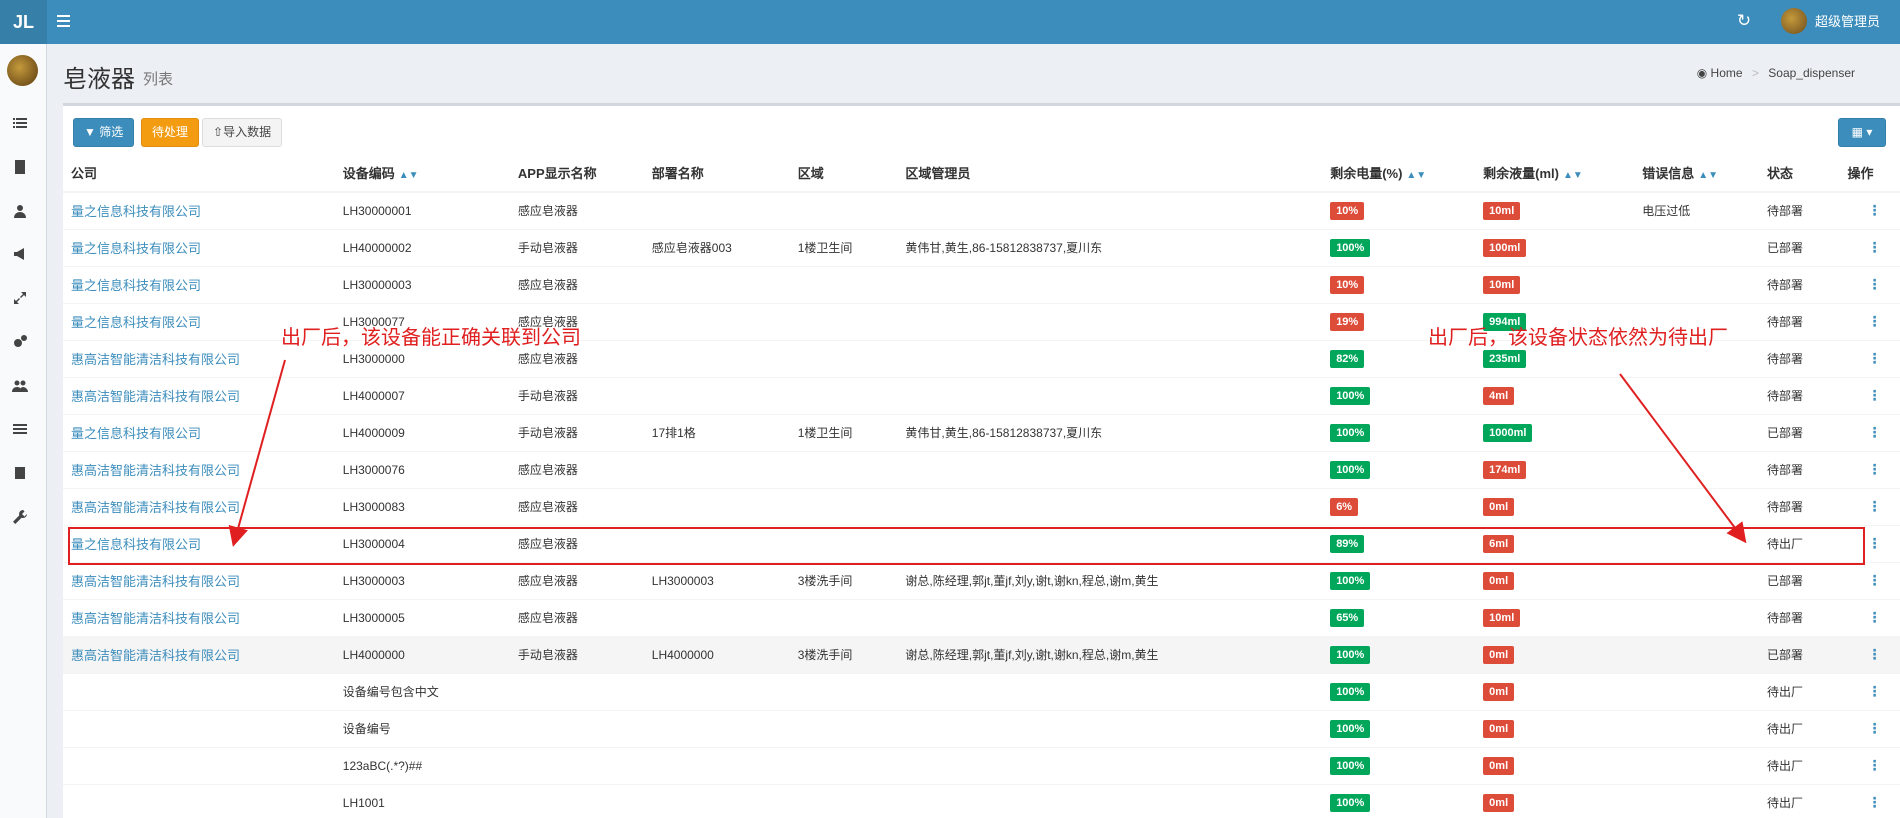 This screenshot has height=818, width=1900. I want to click on app-logo: JL, so click(23, 22).